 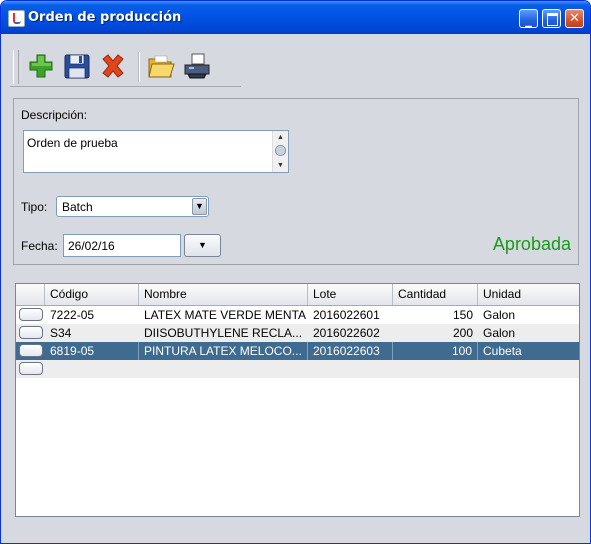 What do you see at coordinates (92, 315) in the screenshot?
I see `cell-codigo: 7222-05` at bounding box center [92, 315].